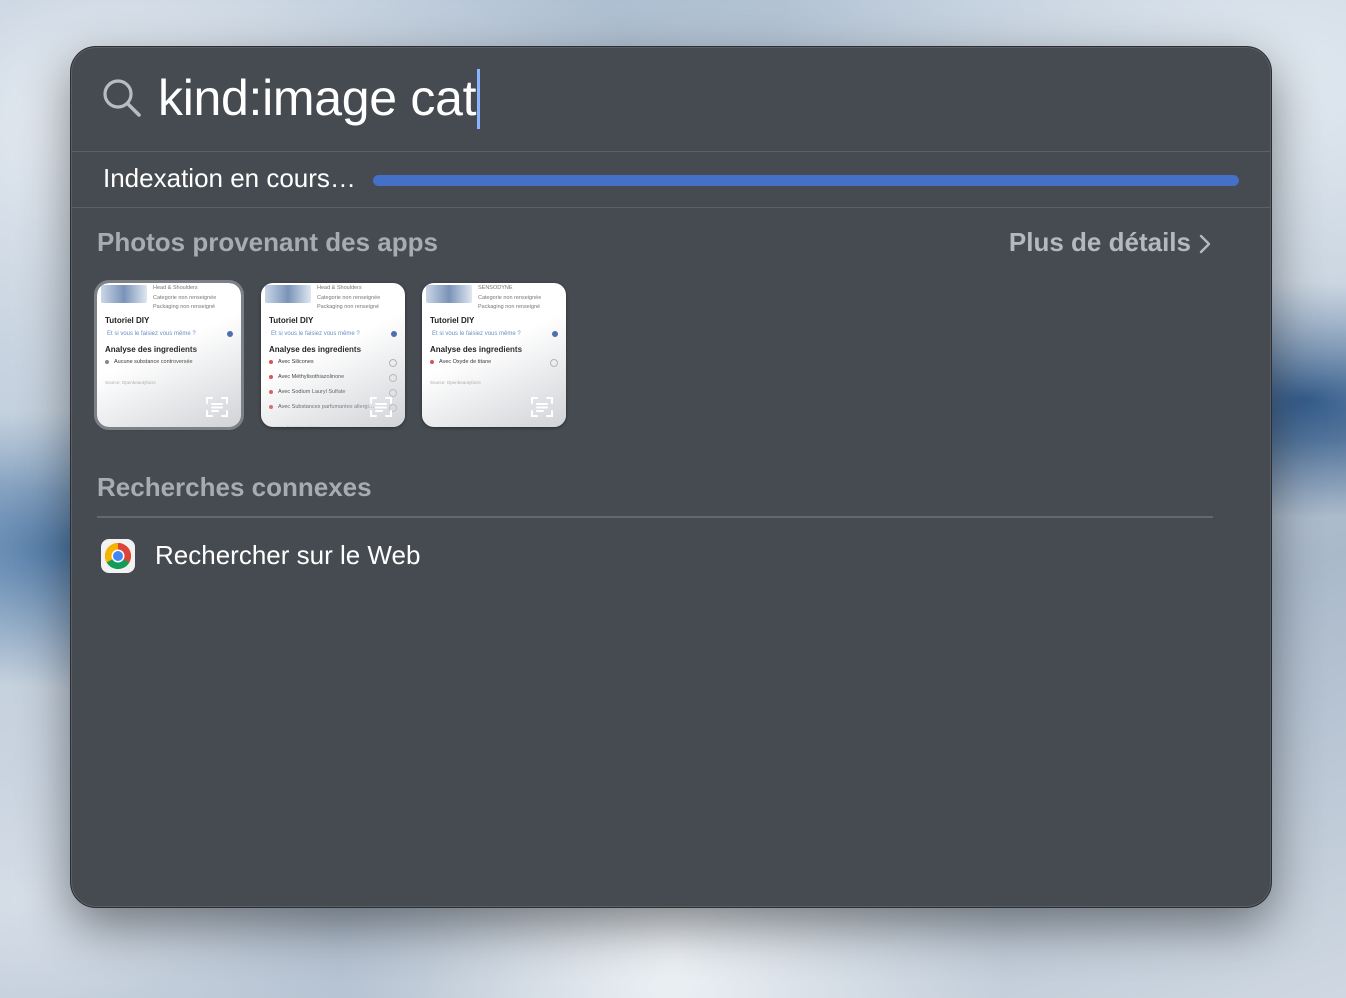 Image resolution: width=1346 pixels, height=998 pixels. I want to click on search-query-text: kind:image cat, so click(317, 98).